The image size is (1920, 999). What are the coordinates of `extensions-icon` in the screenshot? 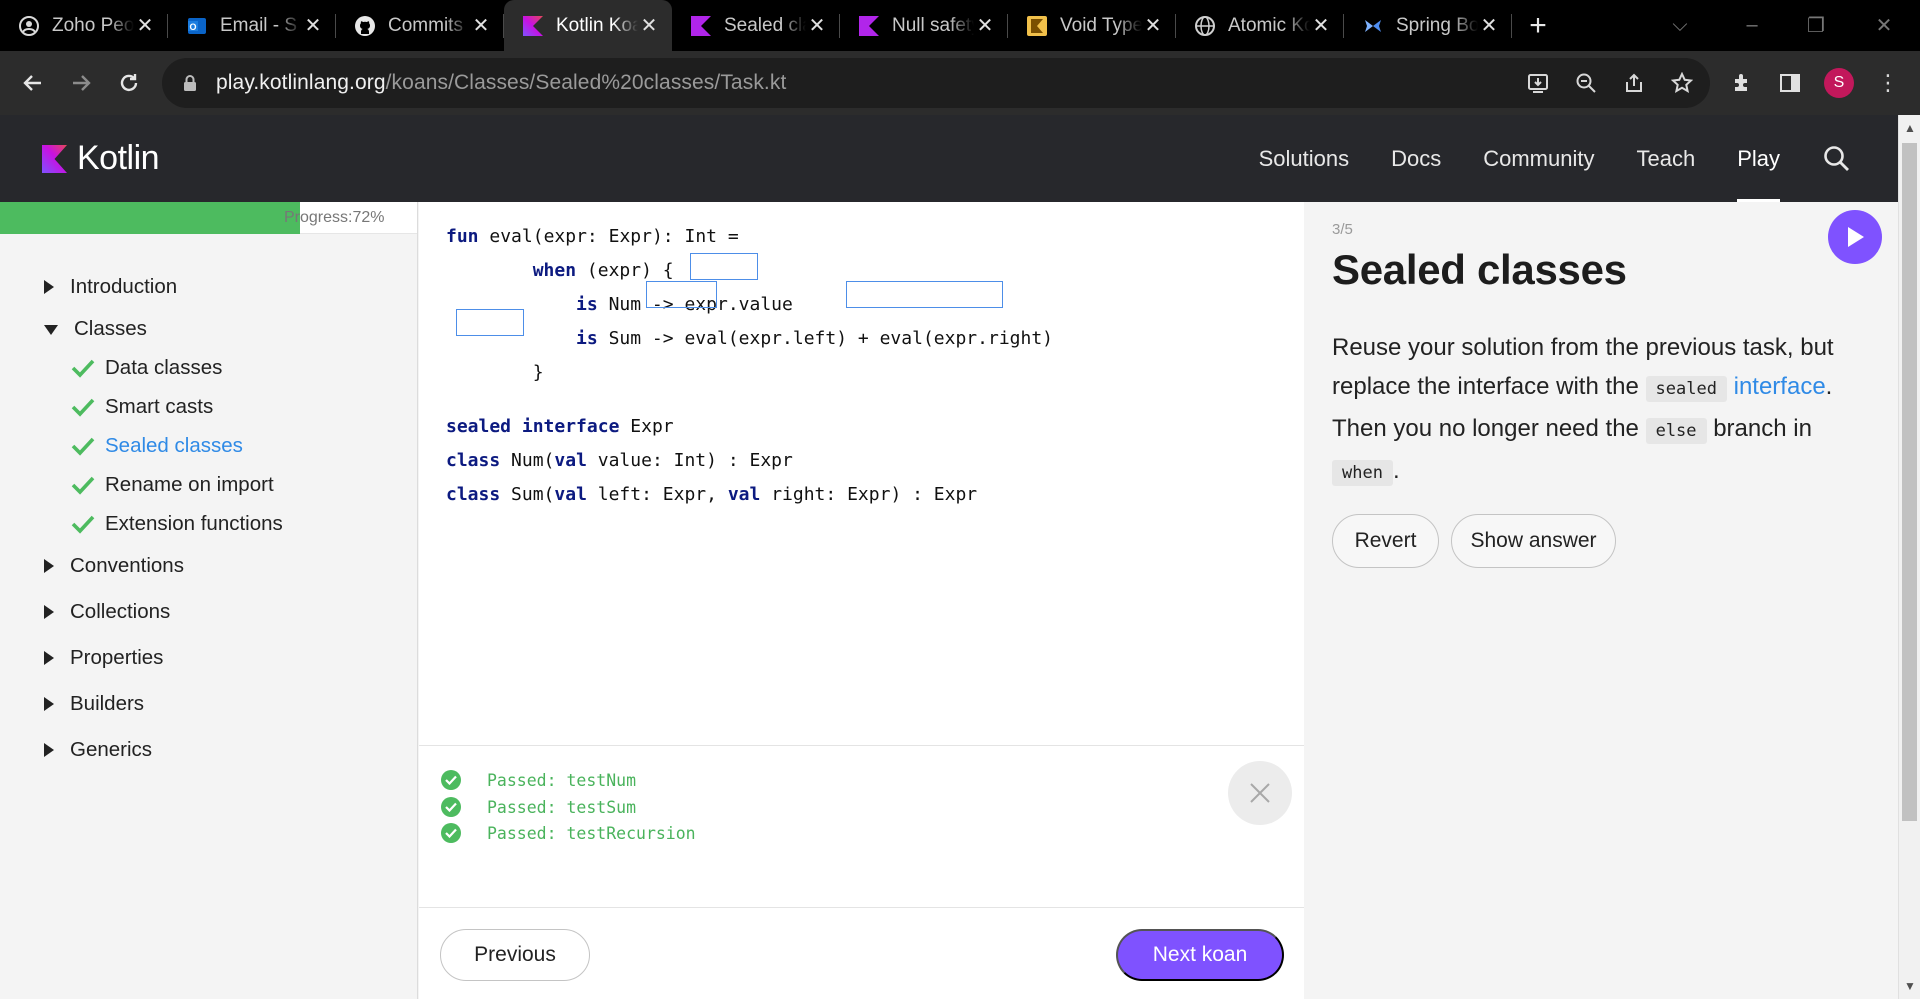 It's located at (1742, 83).